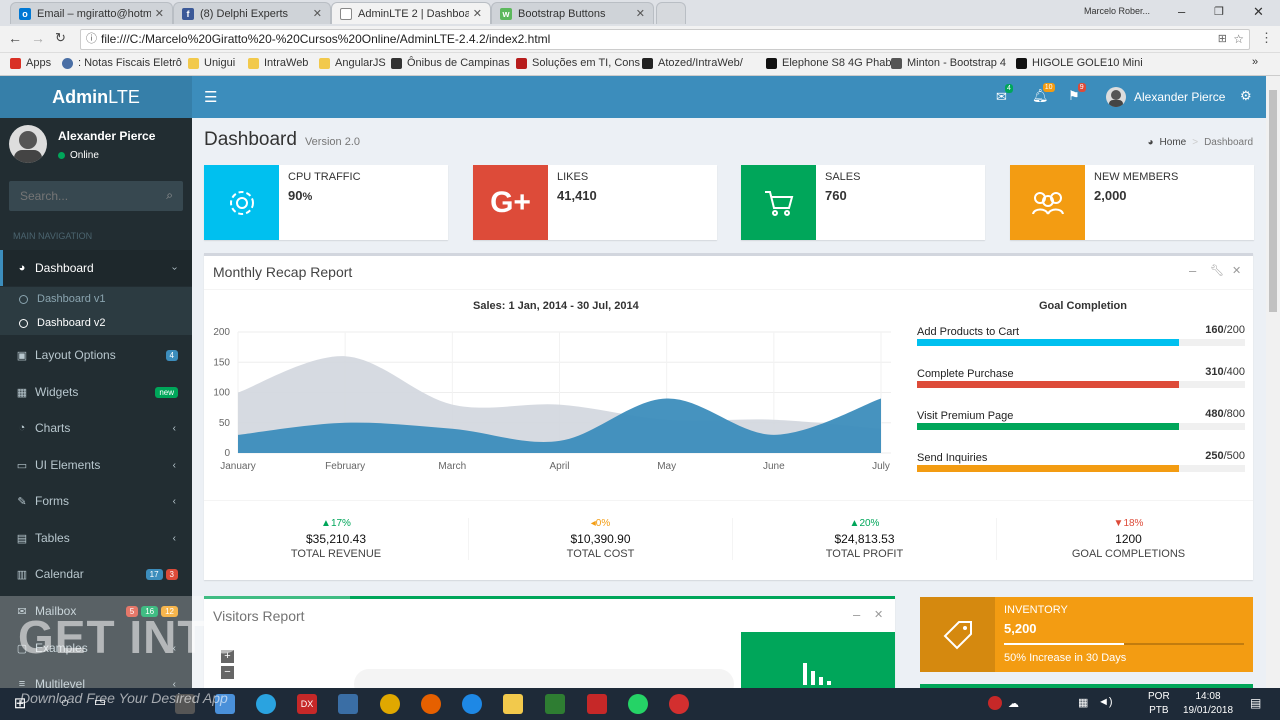  Describe the element at coordinates (692, 63) in the screenshot. I see `bookmark: Atozed/IntraWeb/` at that location.